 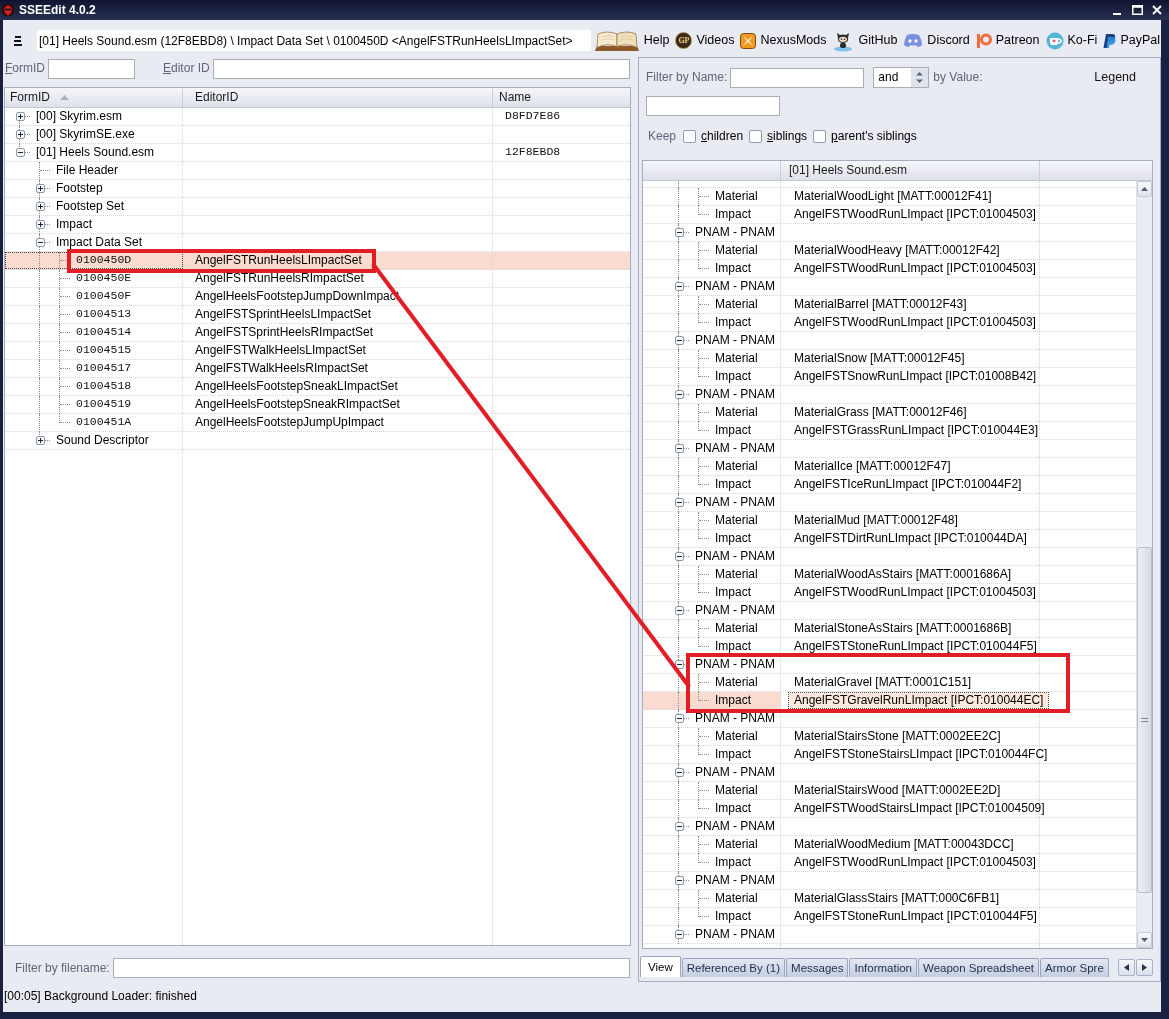 I want to click on column-header: Name, so click(x=561, y=97).